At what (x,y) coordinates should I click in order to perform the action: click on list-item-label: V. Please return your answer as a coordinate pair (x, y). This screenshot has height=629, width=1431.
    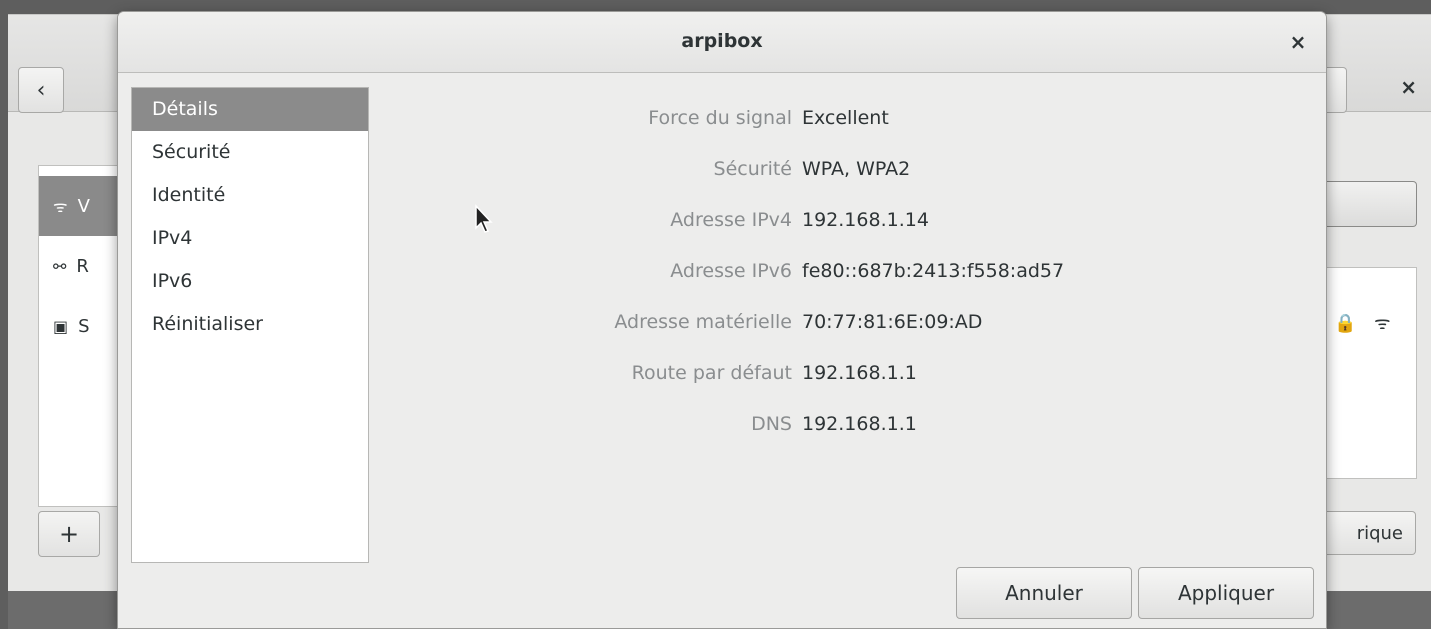
    Looking at the image, I should click on (83, 206).